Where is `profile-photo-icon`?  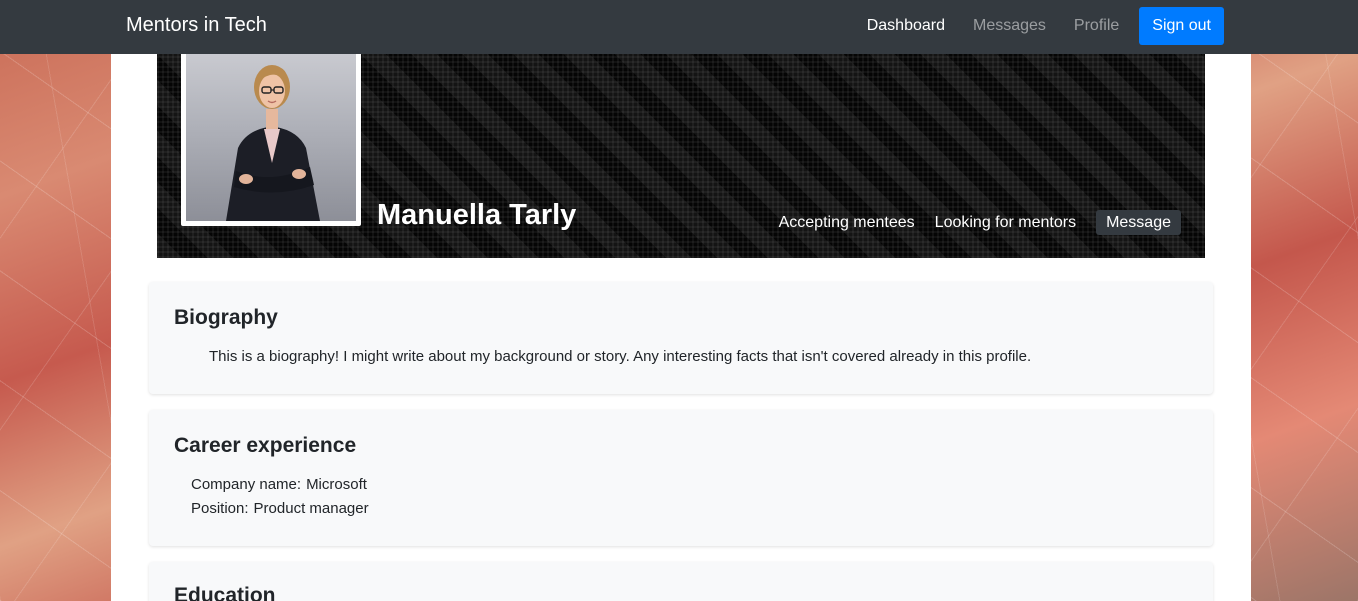 profile-photo-icon is located at coordinates (273, 143).